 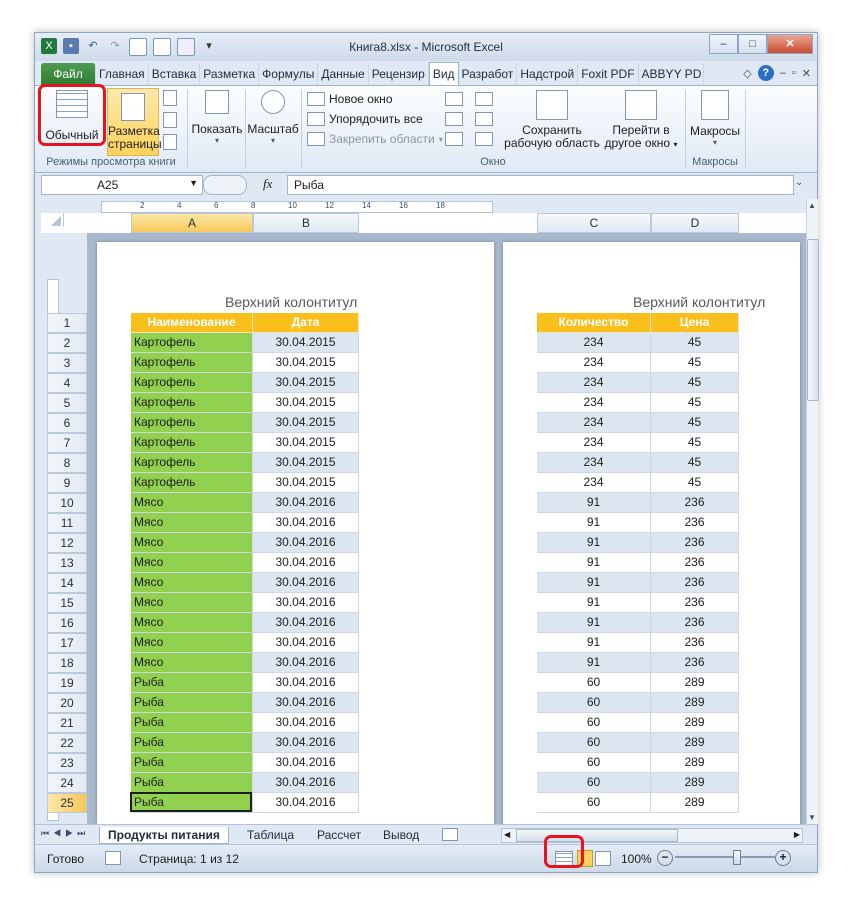 I want to click on row-header: 9, so click(x=67, y=483).